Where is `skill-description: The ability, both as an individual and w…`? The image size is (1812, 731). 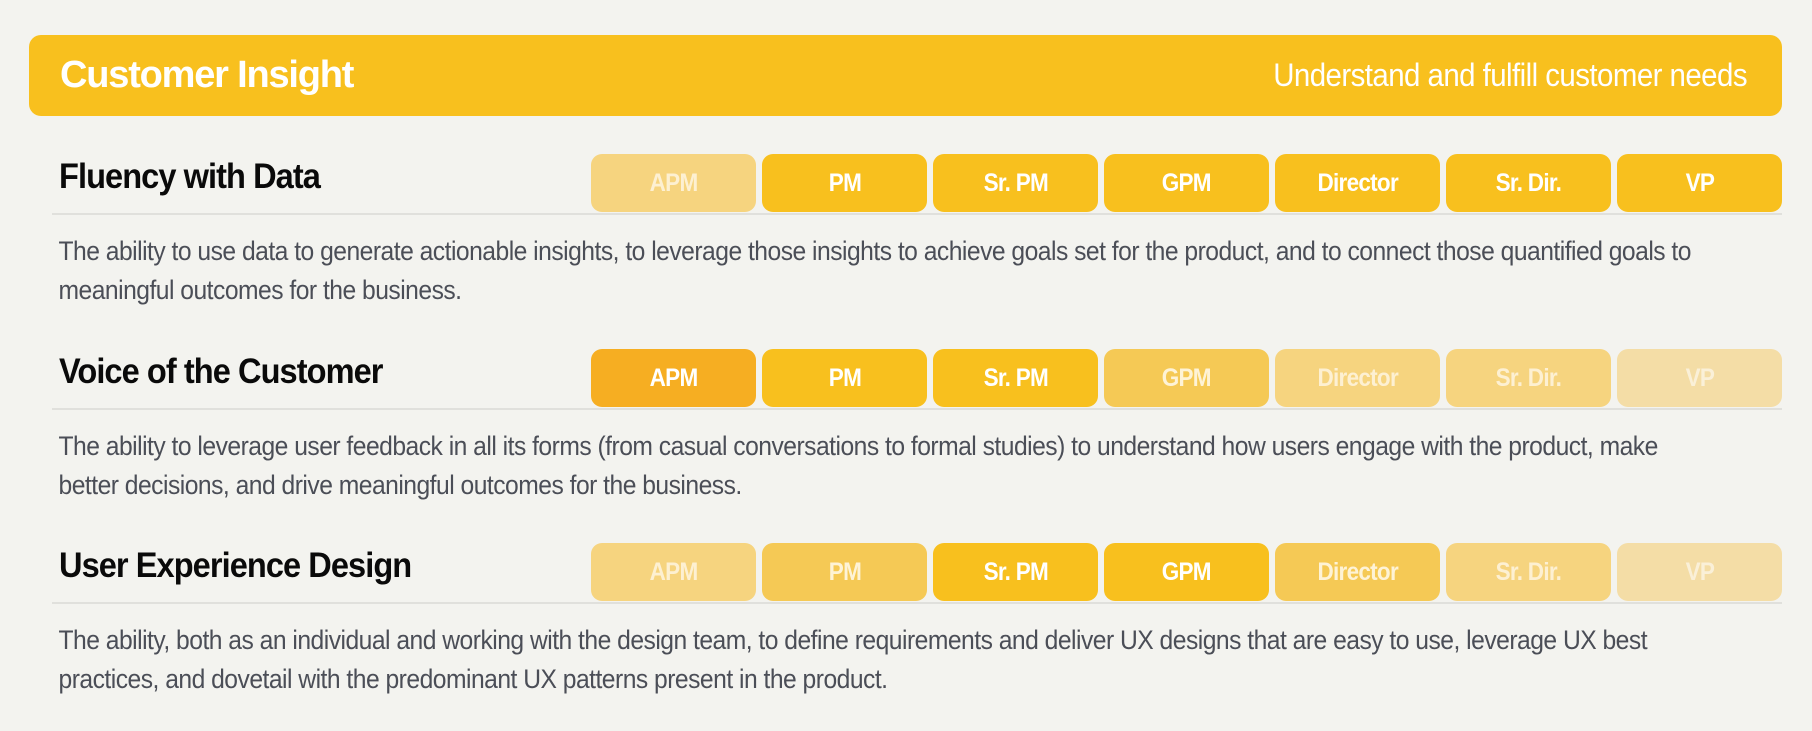
skill-description: The ability, both as an individual and w… is located at coordinates (853, 659).